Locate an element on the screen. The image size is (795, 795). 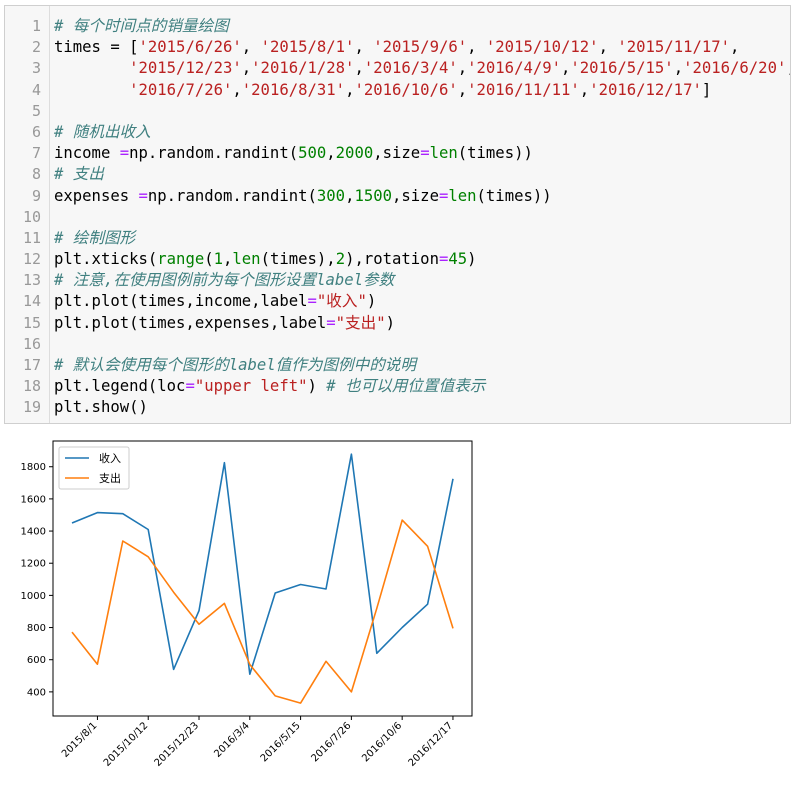
code-token: # 也可以用位置值表示 is located at coordinates (406, 386).